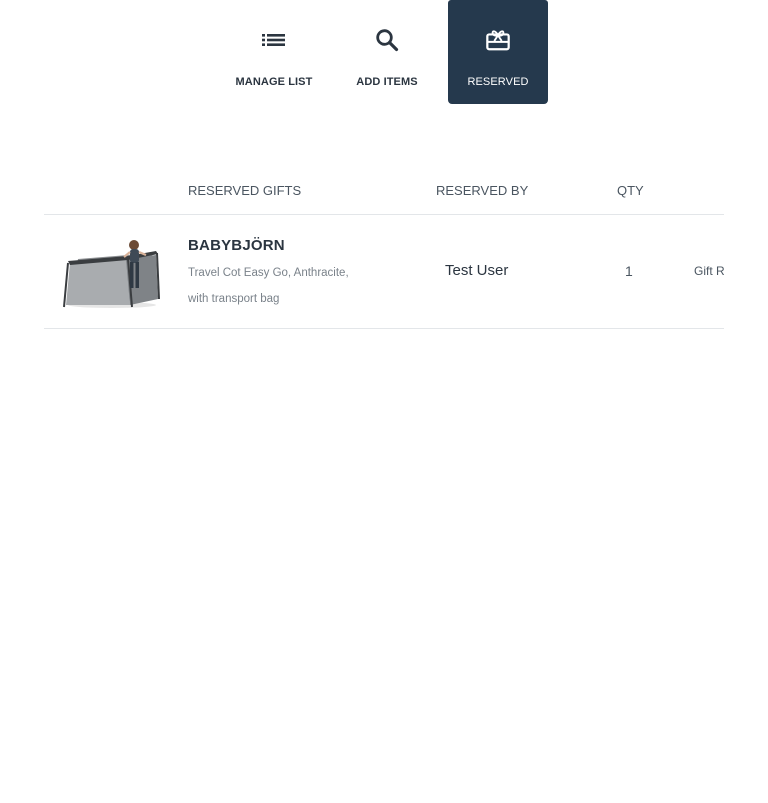 Image resolution: width=768 pixels, height=803 pixels. Describe the element at coordinates (387, 40) in the screenshot. I see `search-icon` at that location.